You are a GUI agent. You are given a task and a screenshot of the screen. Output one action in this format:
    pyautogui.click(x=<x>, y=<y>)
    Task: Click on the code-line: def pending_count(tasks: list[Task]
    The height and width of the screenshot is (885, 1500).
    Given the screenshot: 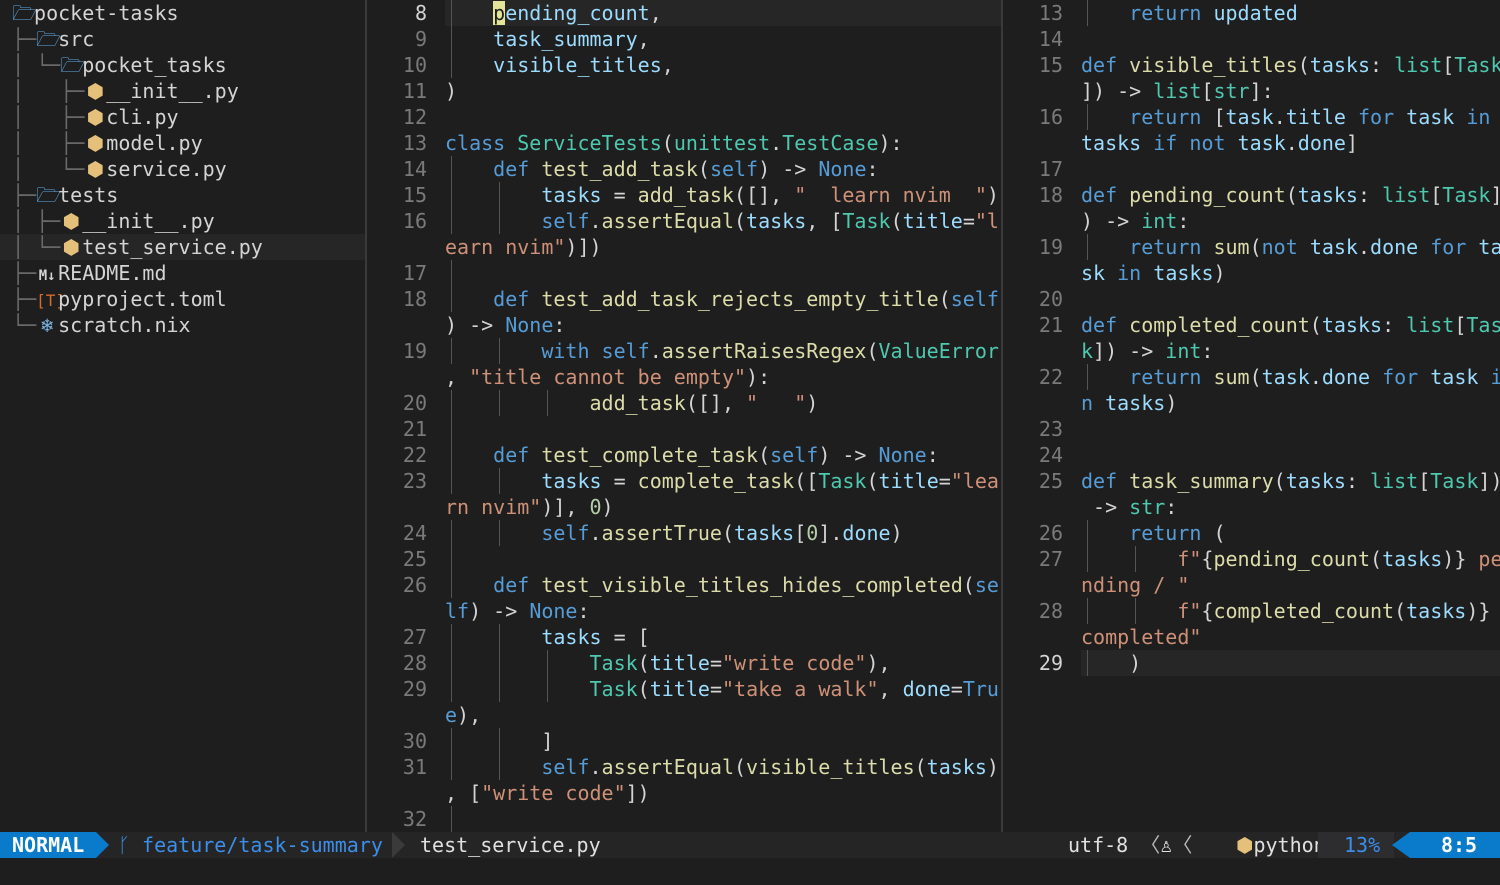 What is the action you would take?
    pyautogui.click(x=1290, y=195)
    